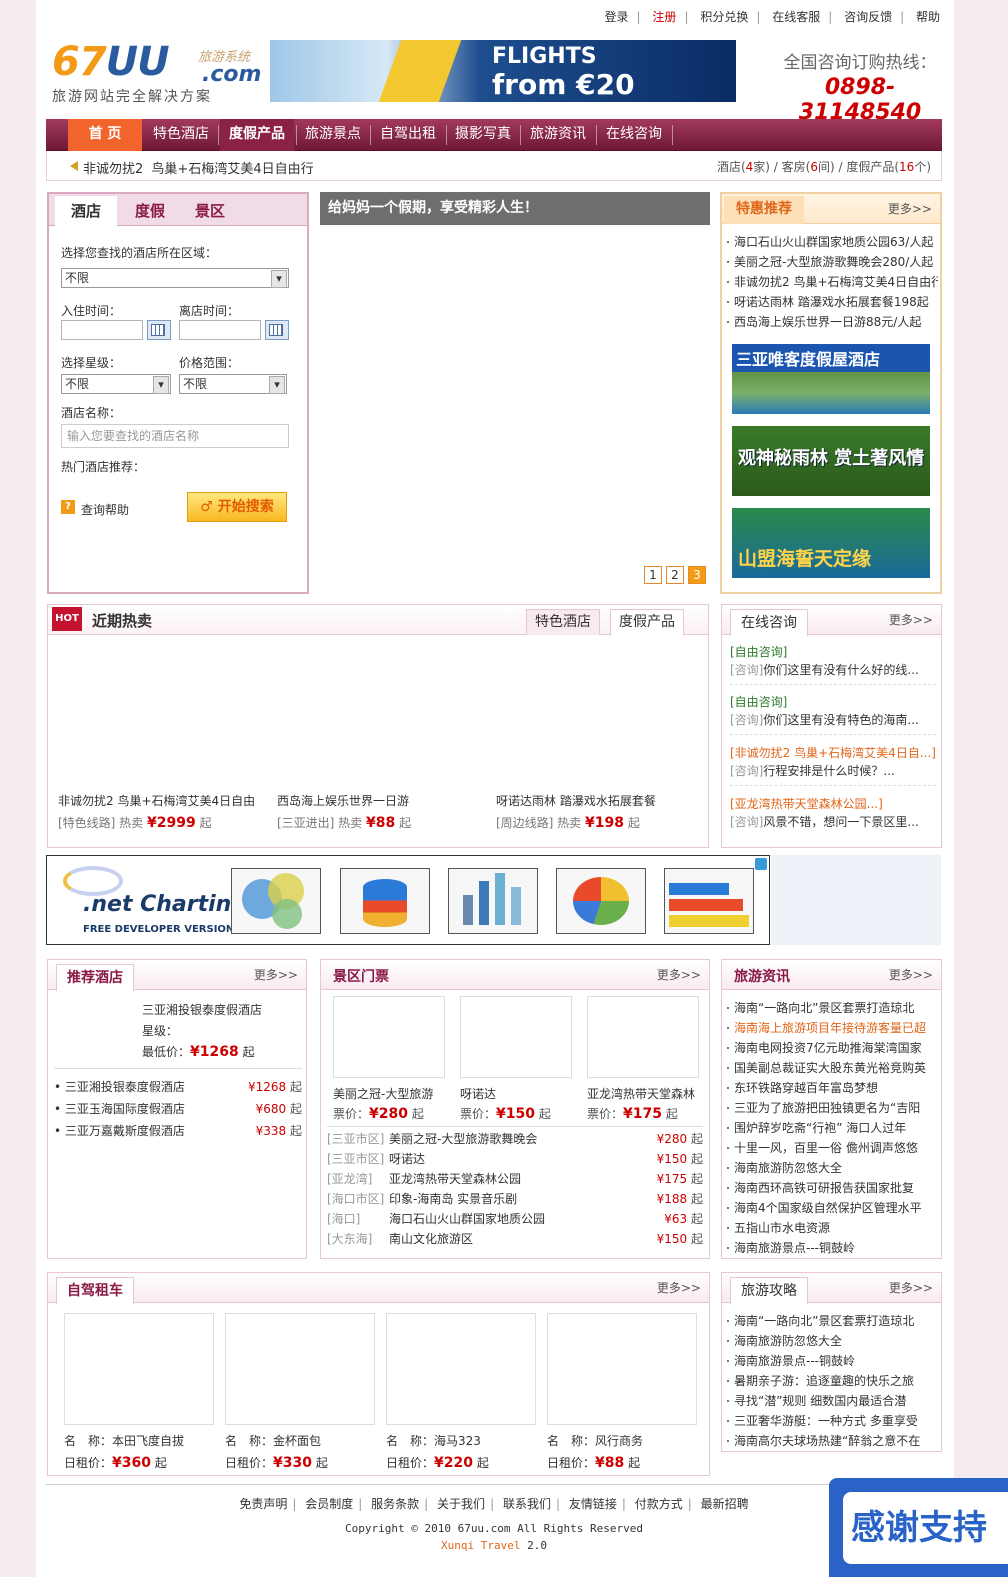 This screenshot has width=1008, height=1577. Describe the element at coordinates (928, 17) in the screenshot. I see `help-link: 帮助` at that location.